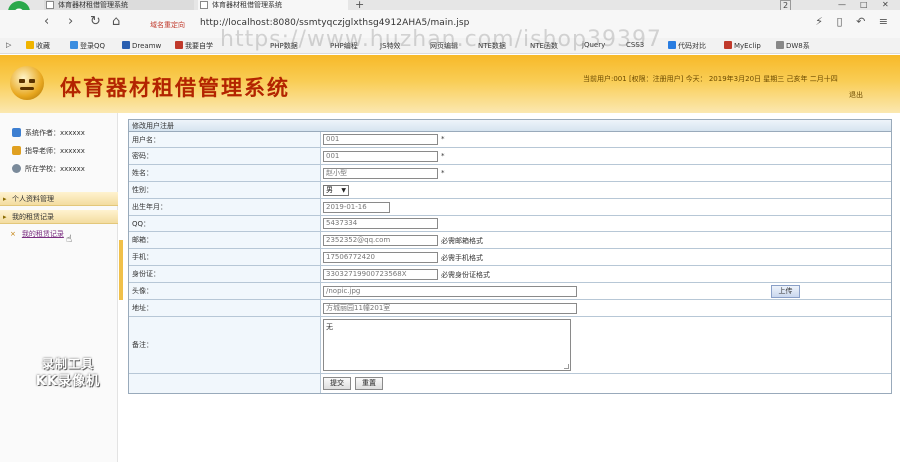 This screenshot has height=462, width=900. What do you see at coordinates (225, 383) in the screenshot?
I see `actions-label-cell` at bounding box center [225, 383].